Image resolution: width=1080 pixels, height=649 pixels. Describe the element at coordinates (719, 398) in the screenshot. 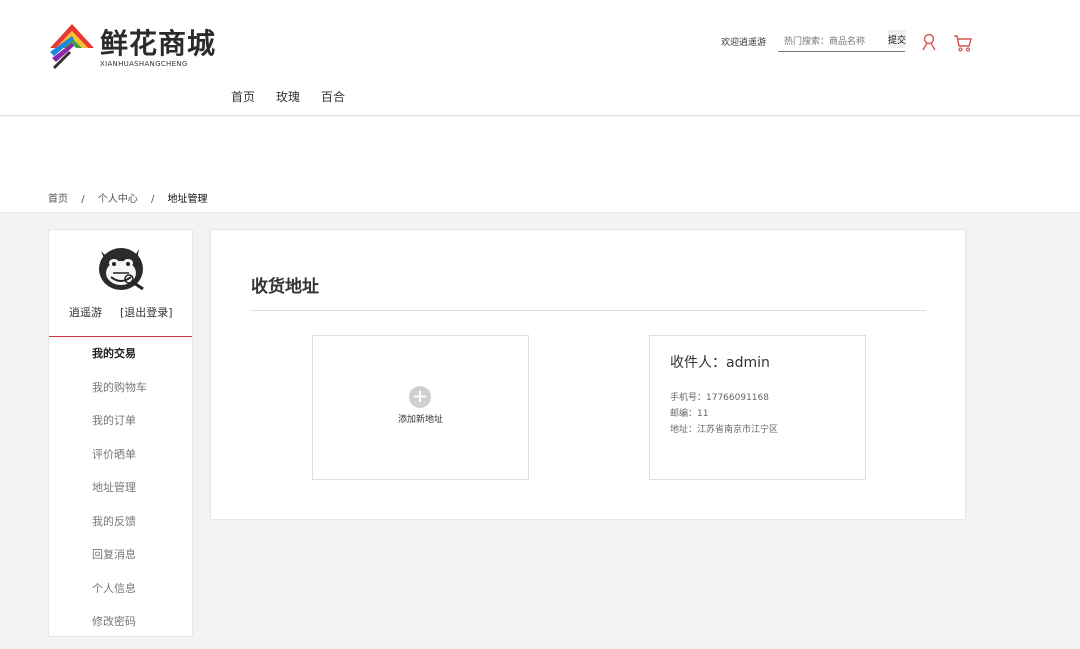

I see `address-phone: 手机号：17766091168` at that location.